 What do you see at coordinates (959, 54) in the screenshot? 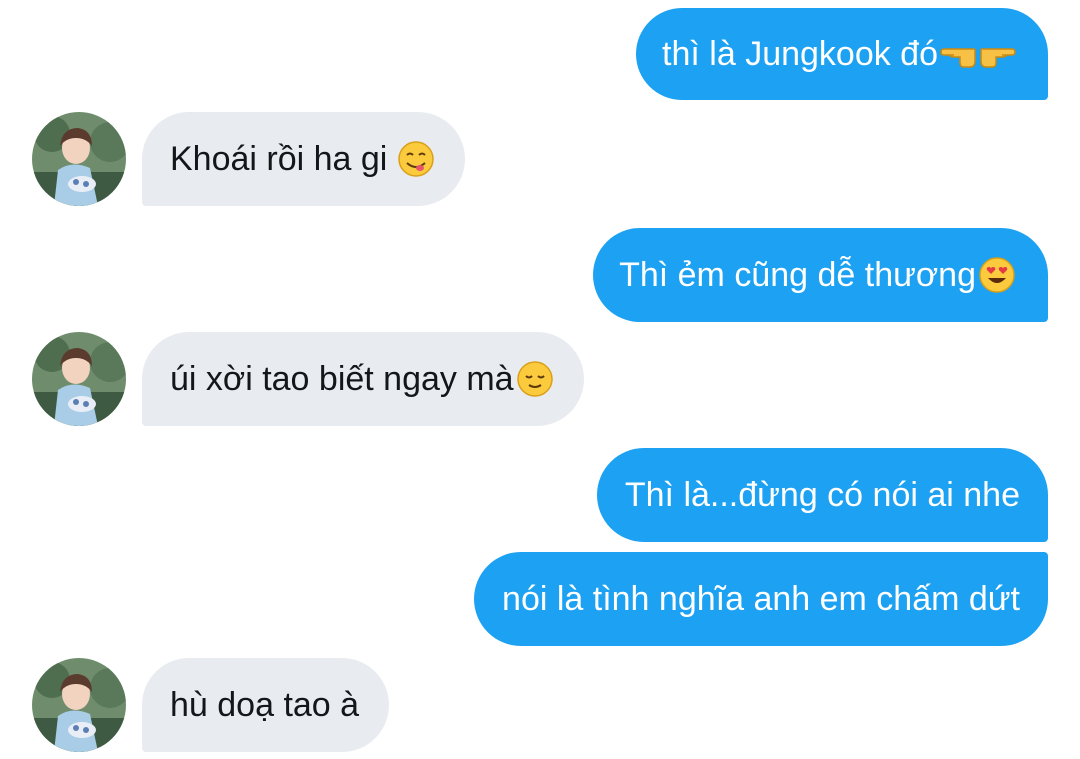
I see `backhand-index-left-icon` at bounding box center [959, 54].